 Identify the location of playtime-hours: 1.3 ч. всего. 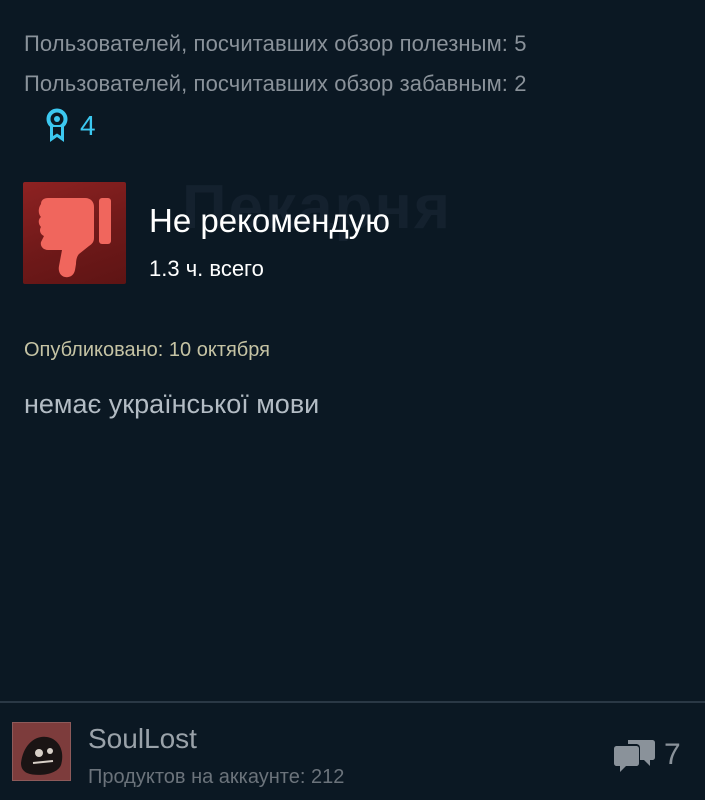
(206, 268).